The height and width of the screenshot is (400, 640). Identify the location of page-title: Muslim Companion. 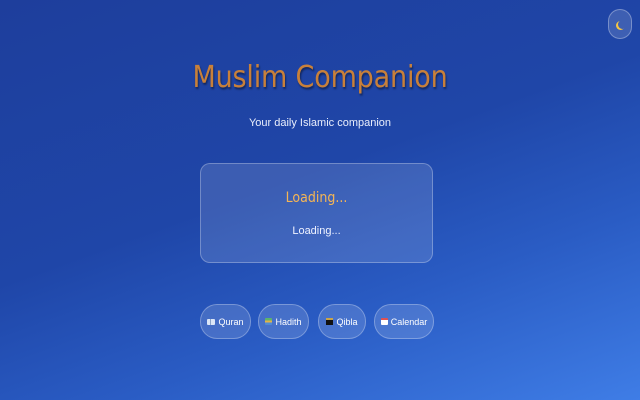
(320, 77).